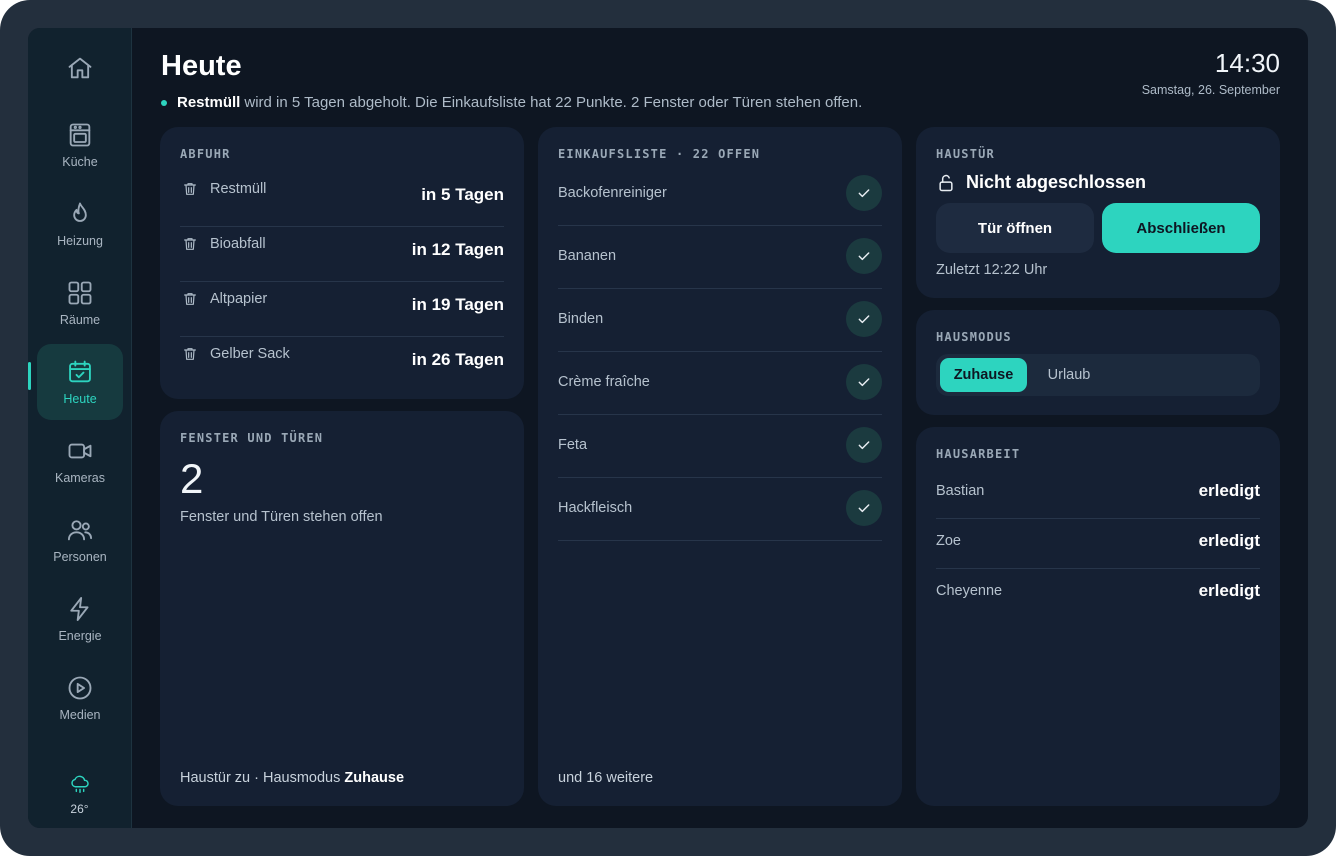 The image size is (1336, 856). Describe the element at coordinates (205, 154) in the screenshot. I see `card-heading: ABFUHR` at that location.